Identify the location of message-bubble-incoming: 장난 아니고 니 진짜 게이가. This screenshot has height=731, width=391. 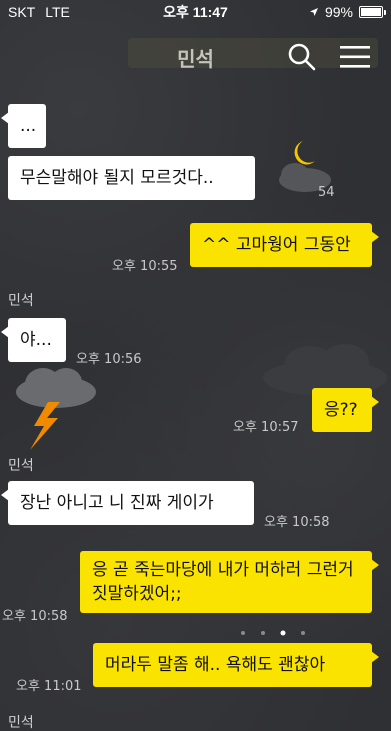
(127, 503).